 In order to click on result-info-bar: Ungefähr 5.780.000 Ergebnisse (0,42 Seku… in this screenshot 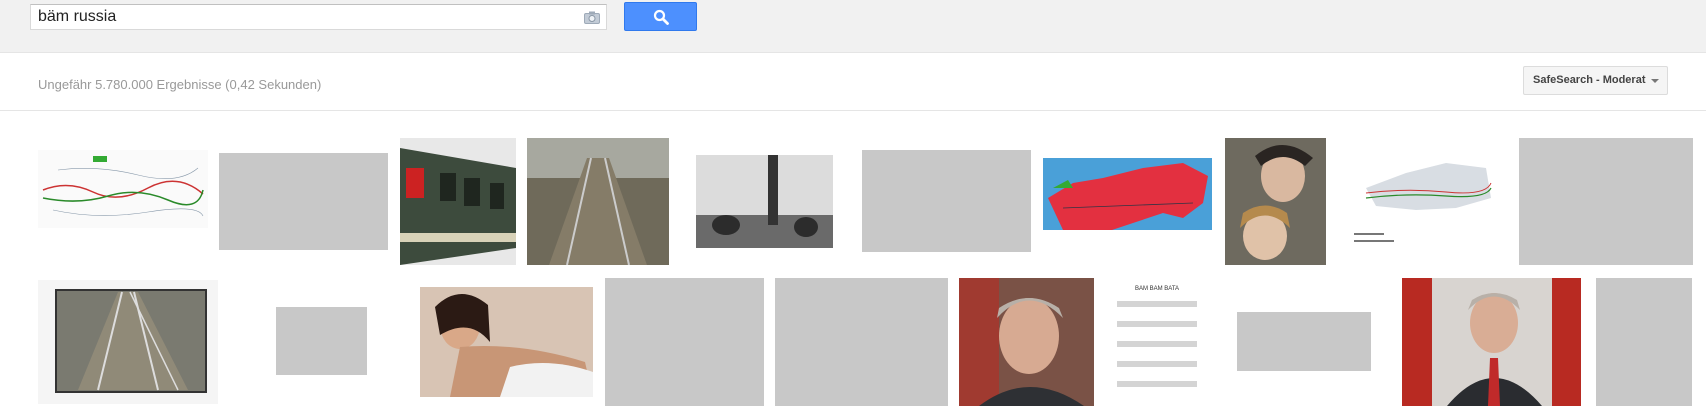, I will do `click(853, 82)`.